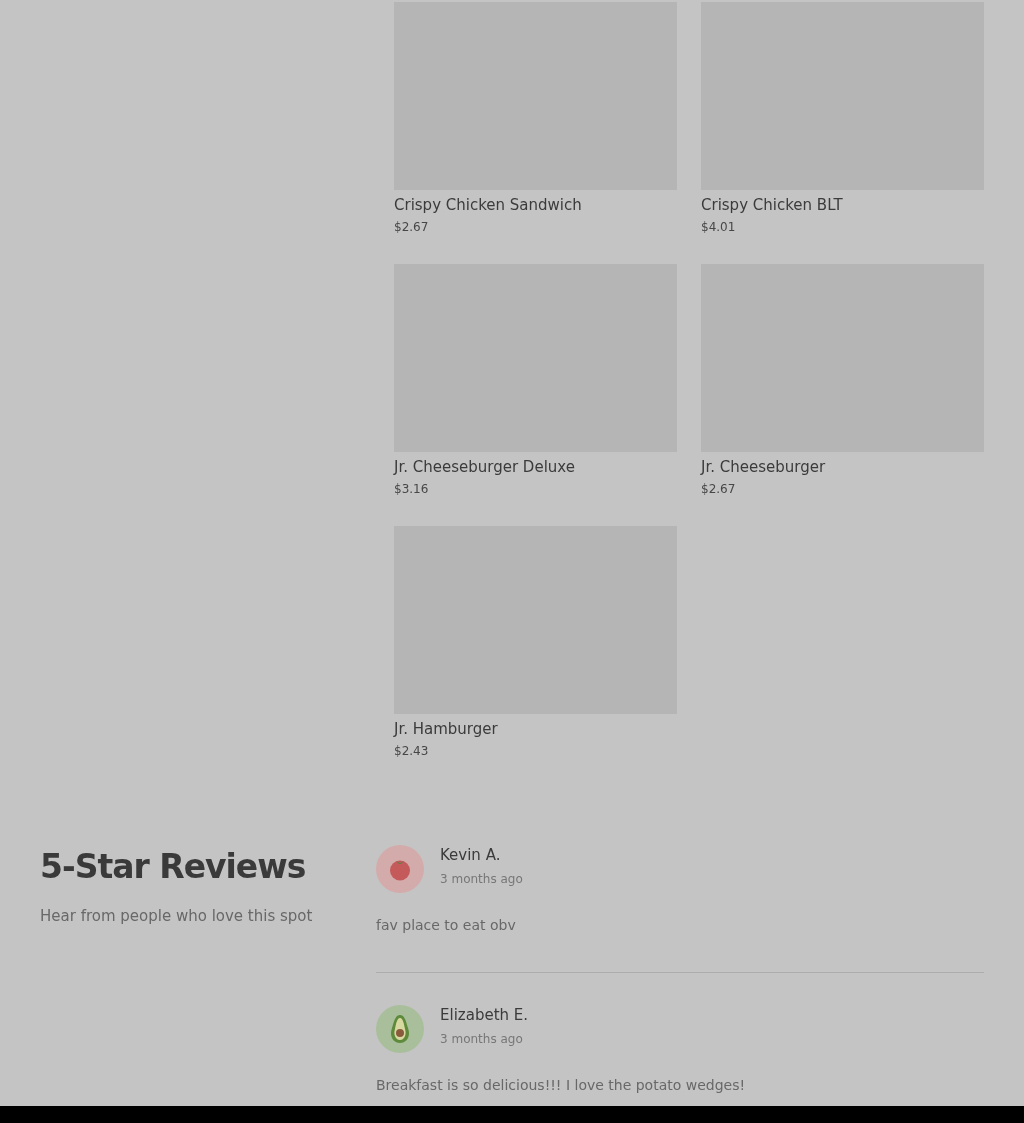 The width and height of the screenshot is (1024, 1123). I want to click on item-name: Jr. Hamburger, so click(535, 729).